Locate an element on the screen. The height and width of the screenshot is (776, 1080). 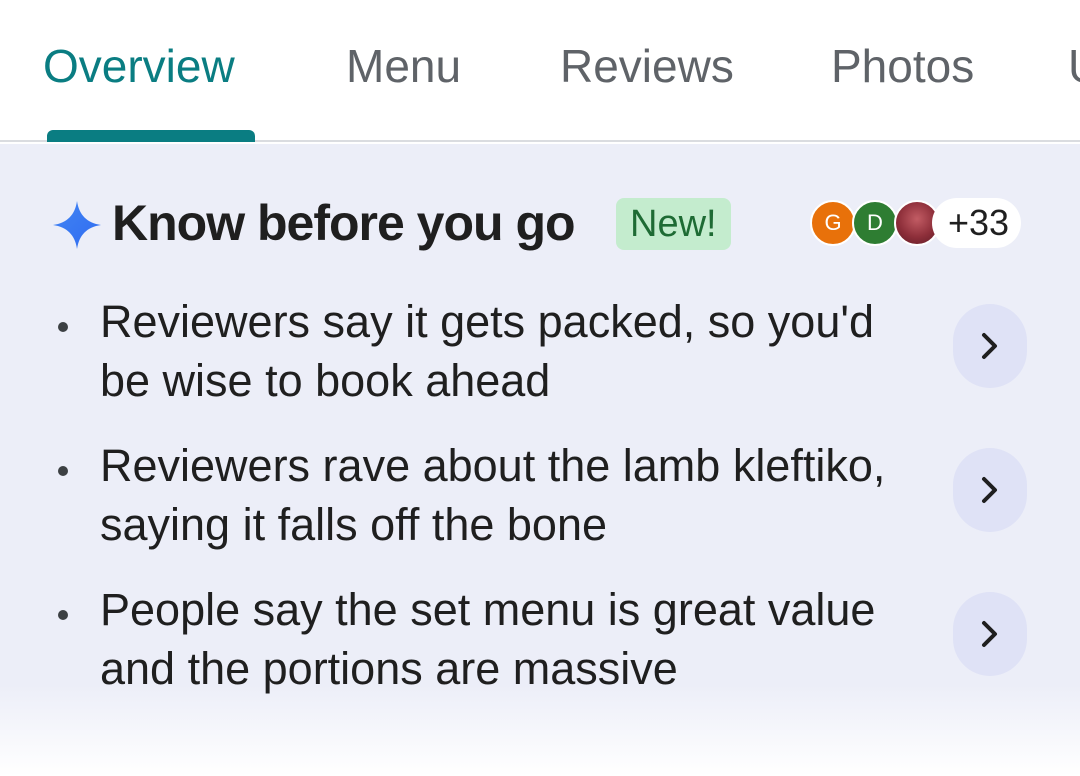
more-contributors-count: +33 is located at coordinates (977, 223).